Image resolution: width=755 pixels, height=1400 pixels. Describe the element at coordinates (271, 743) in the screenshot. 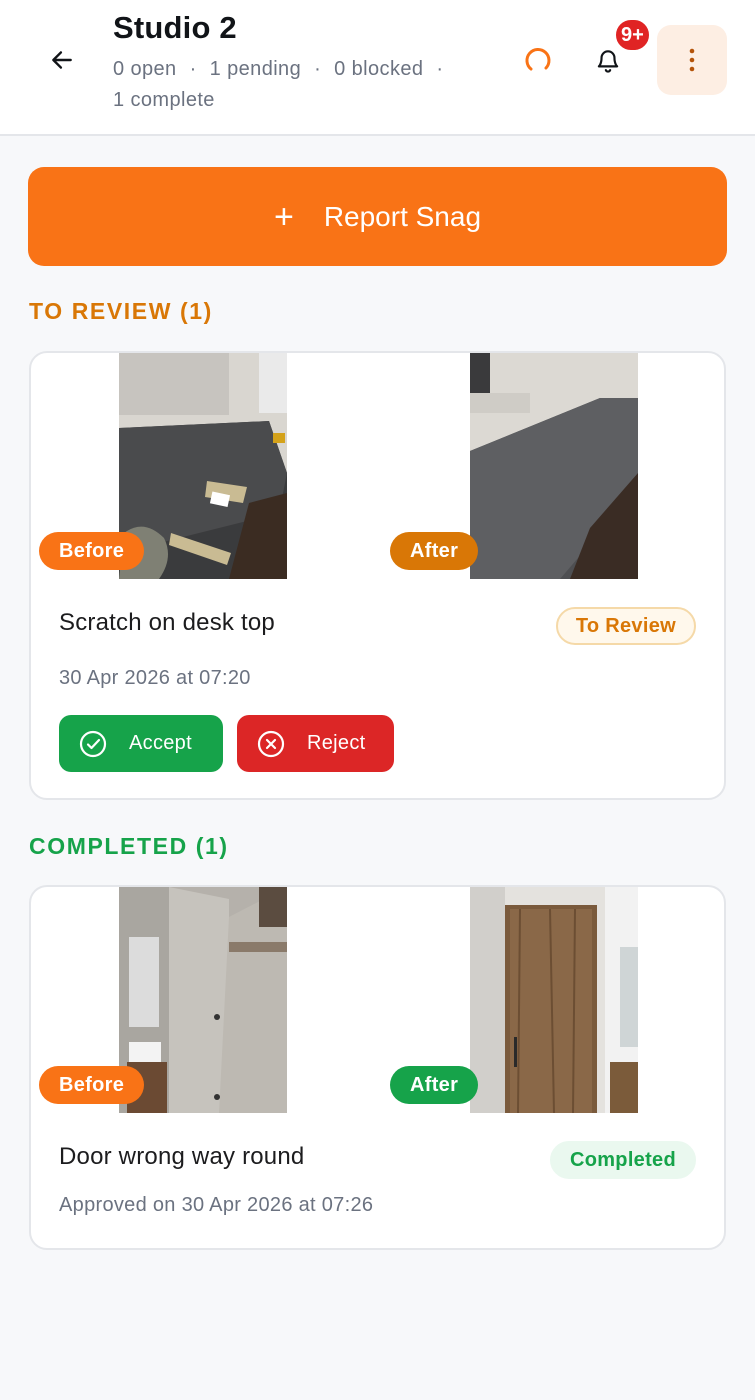

I see `x-circle-icon` at that location.